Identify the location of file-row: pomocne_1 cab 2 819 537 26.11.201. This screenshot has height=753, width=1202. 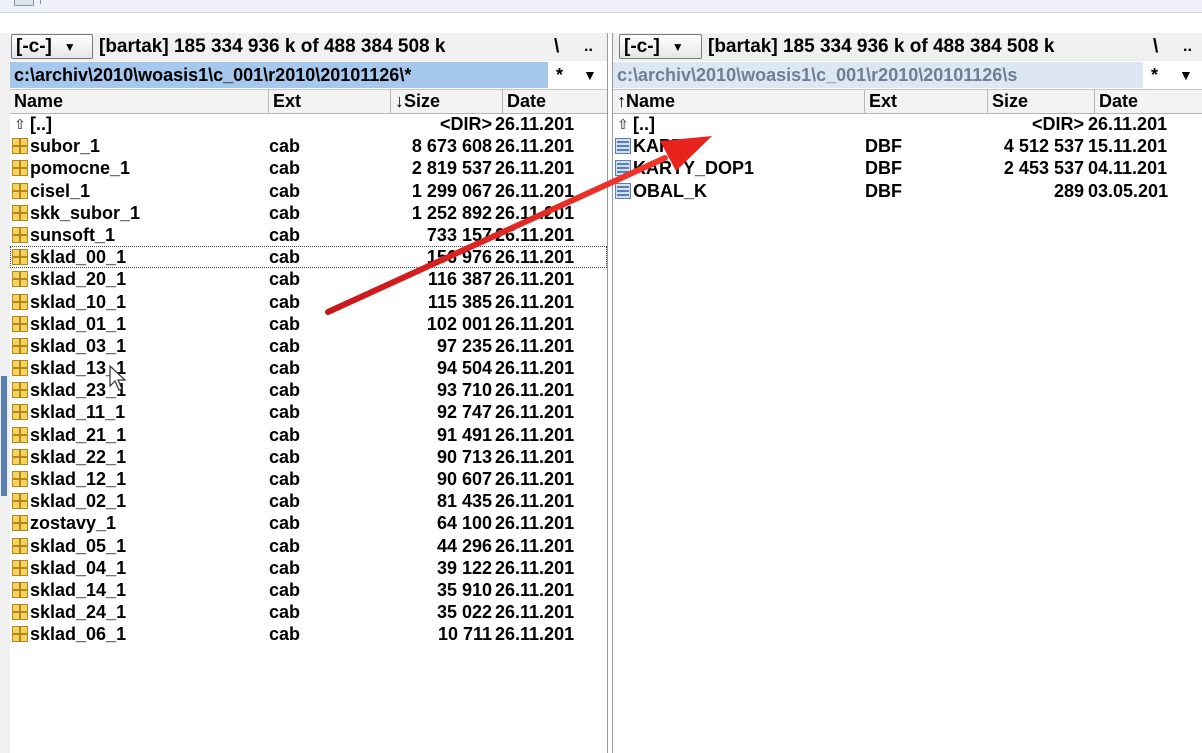
(308, 168).